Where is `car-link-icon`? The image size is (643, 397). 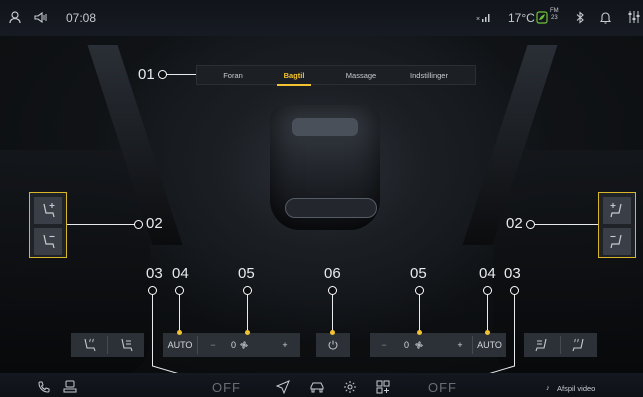 car-link-icon is located at coordinates (70, 386).